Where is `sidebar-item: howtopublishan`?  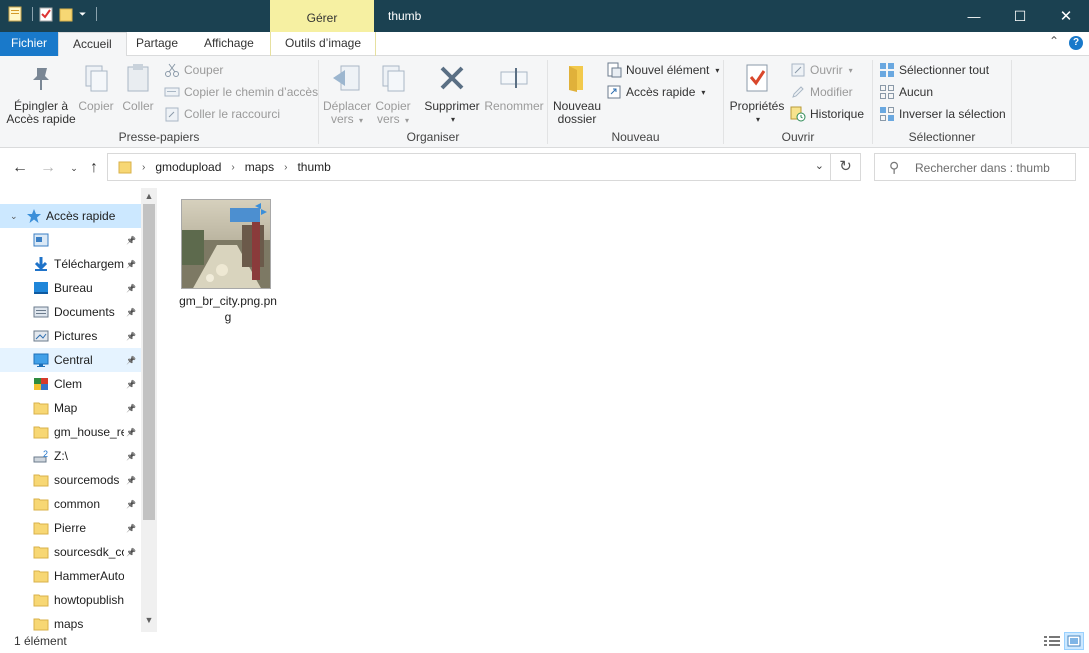
sidebar-item: howtopublishan is located at coordinates (70, 600).